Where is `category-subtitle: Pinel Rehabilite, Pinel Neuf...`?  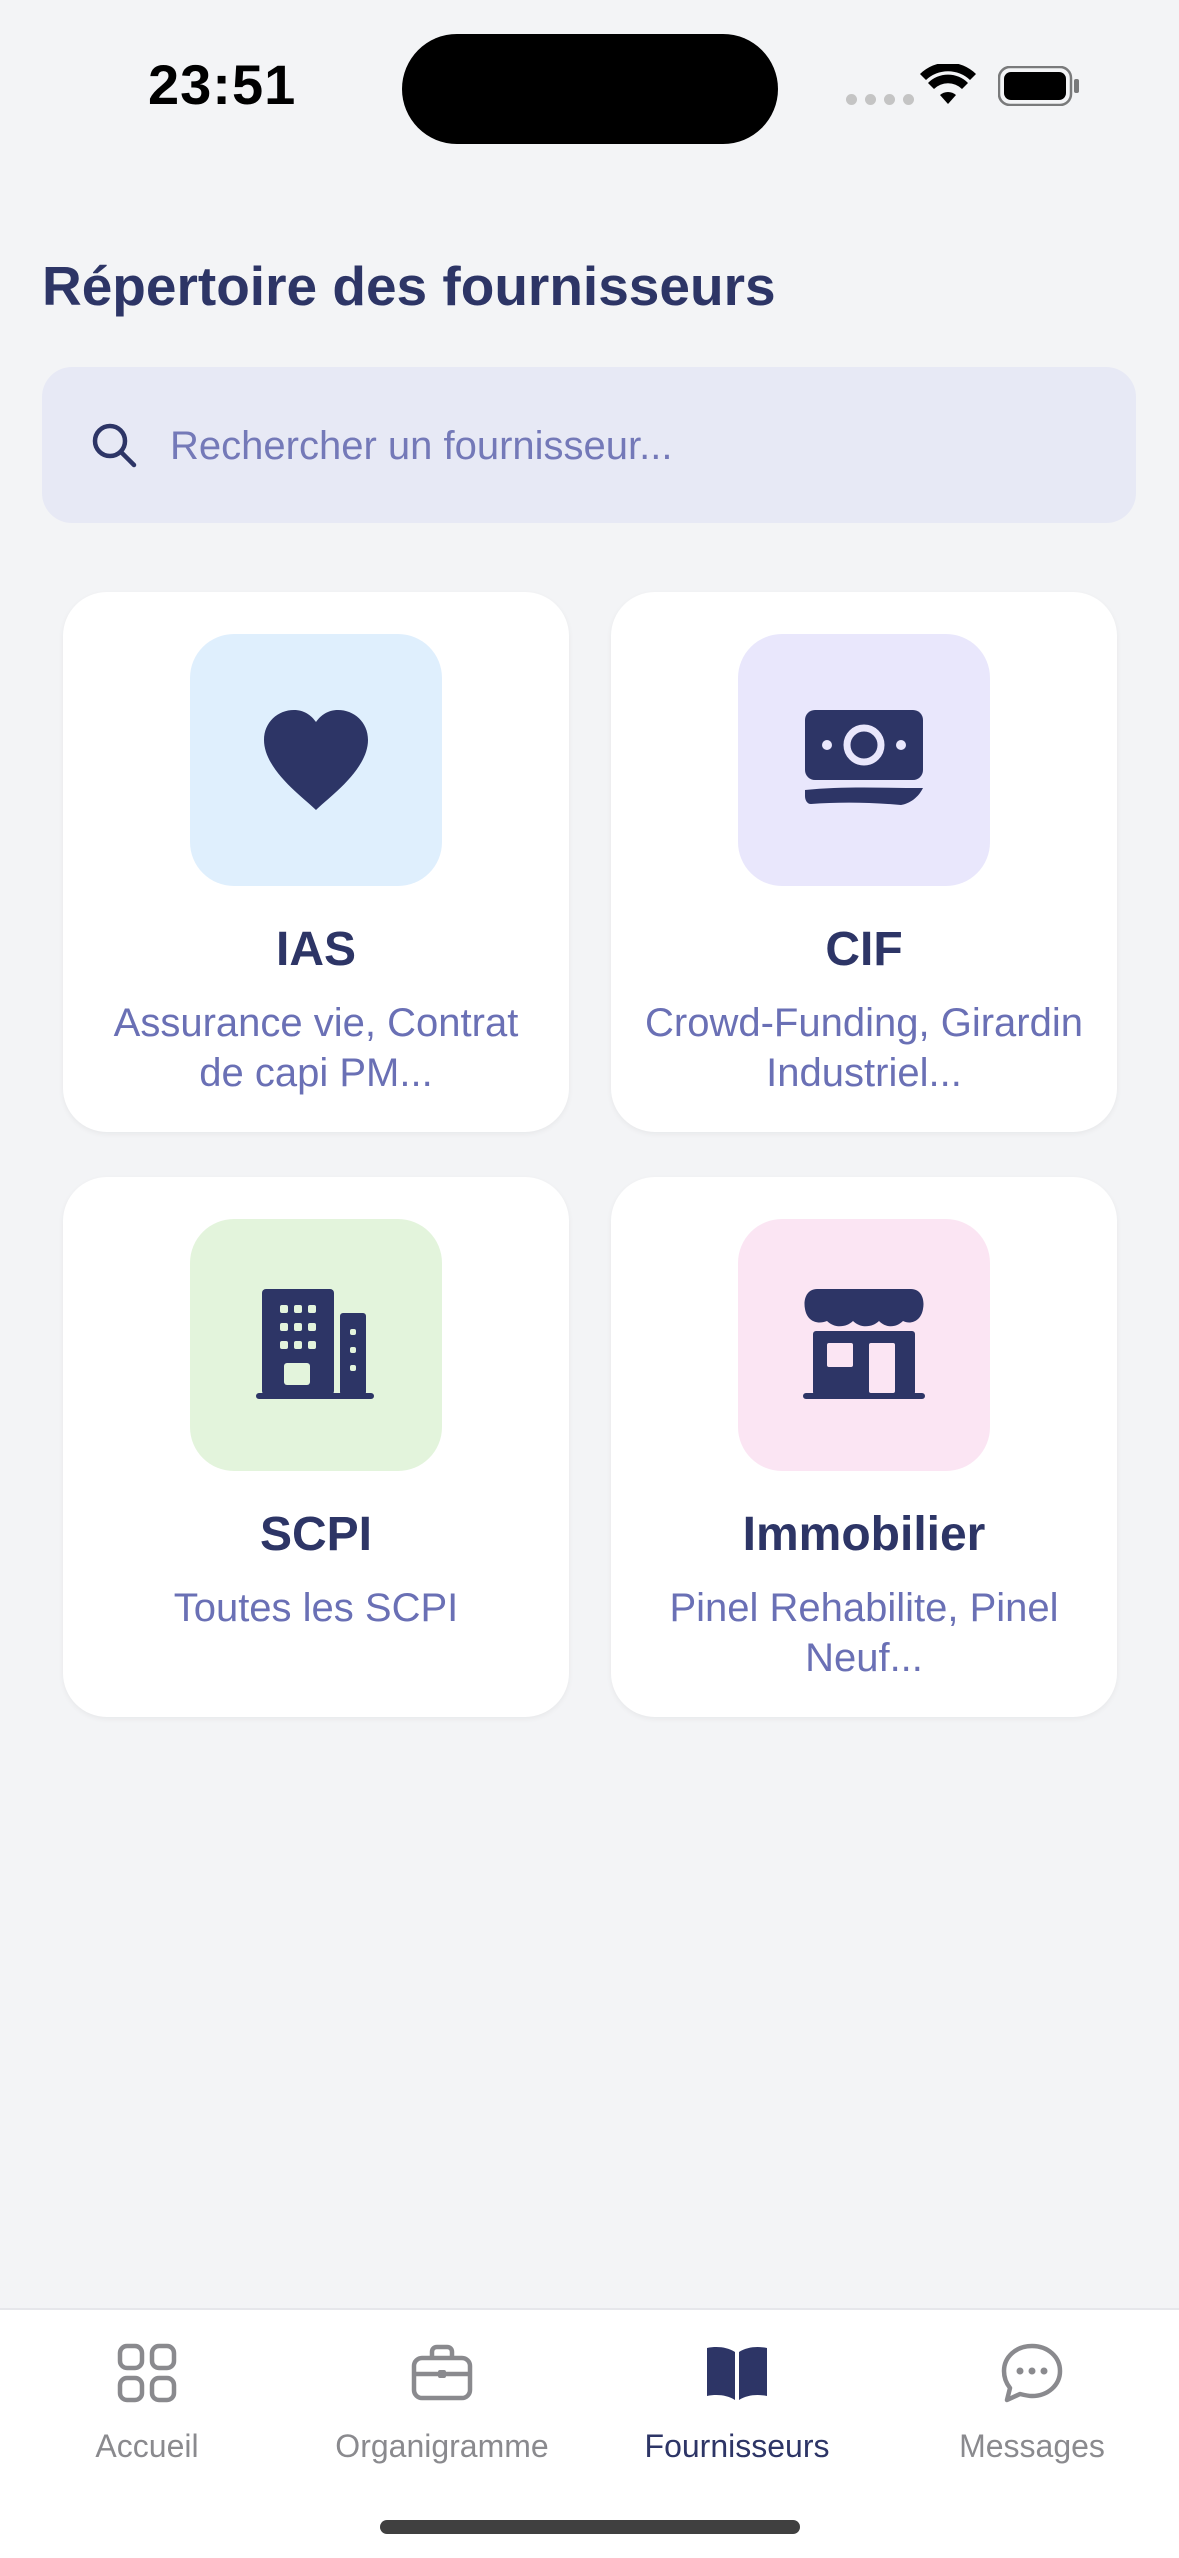 category-subtitle: Pinel Rehabilite, Pinel Neuf... is located at coordinates (864, 1633).